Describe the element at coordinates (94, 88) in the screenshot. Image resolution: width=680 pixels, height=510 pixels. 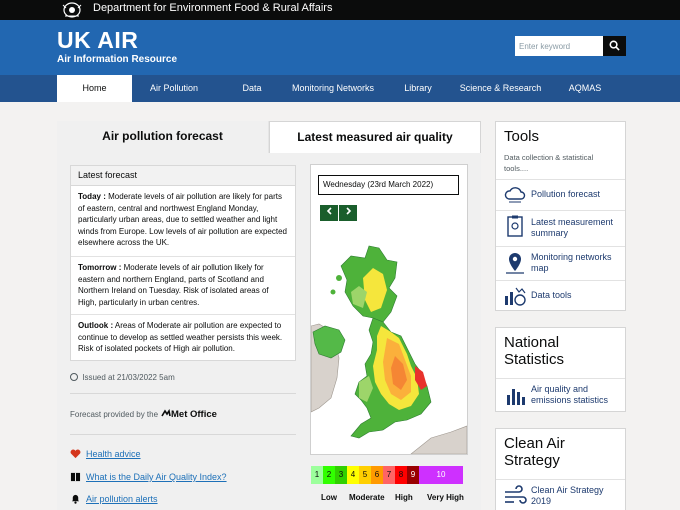
I see `nav-home: Home` at that location.